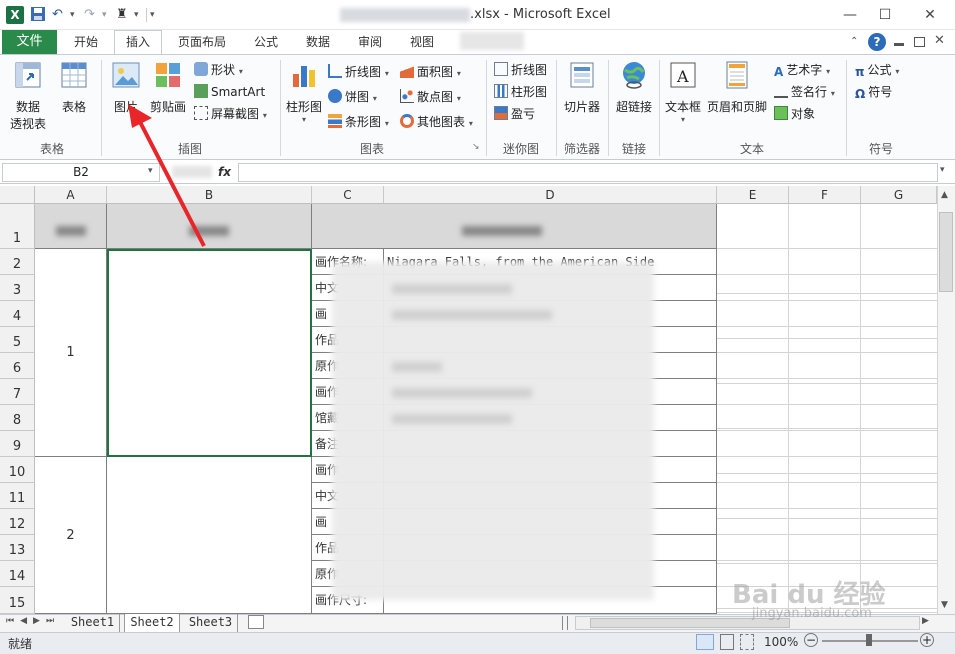 Image resolution: width=955 pixels, height=654 pixels. What do you see at coordinates (218, 71) in the screenshot?
I see `shapes-button: 形状 ▾` at bounding box center [218, 71].